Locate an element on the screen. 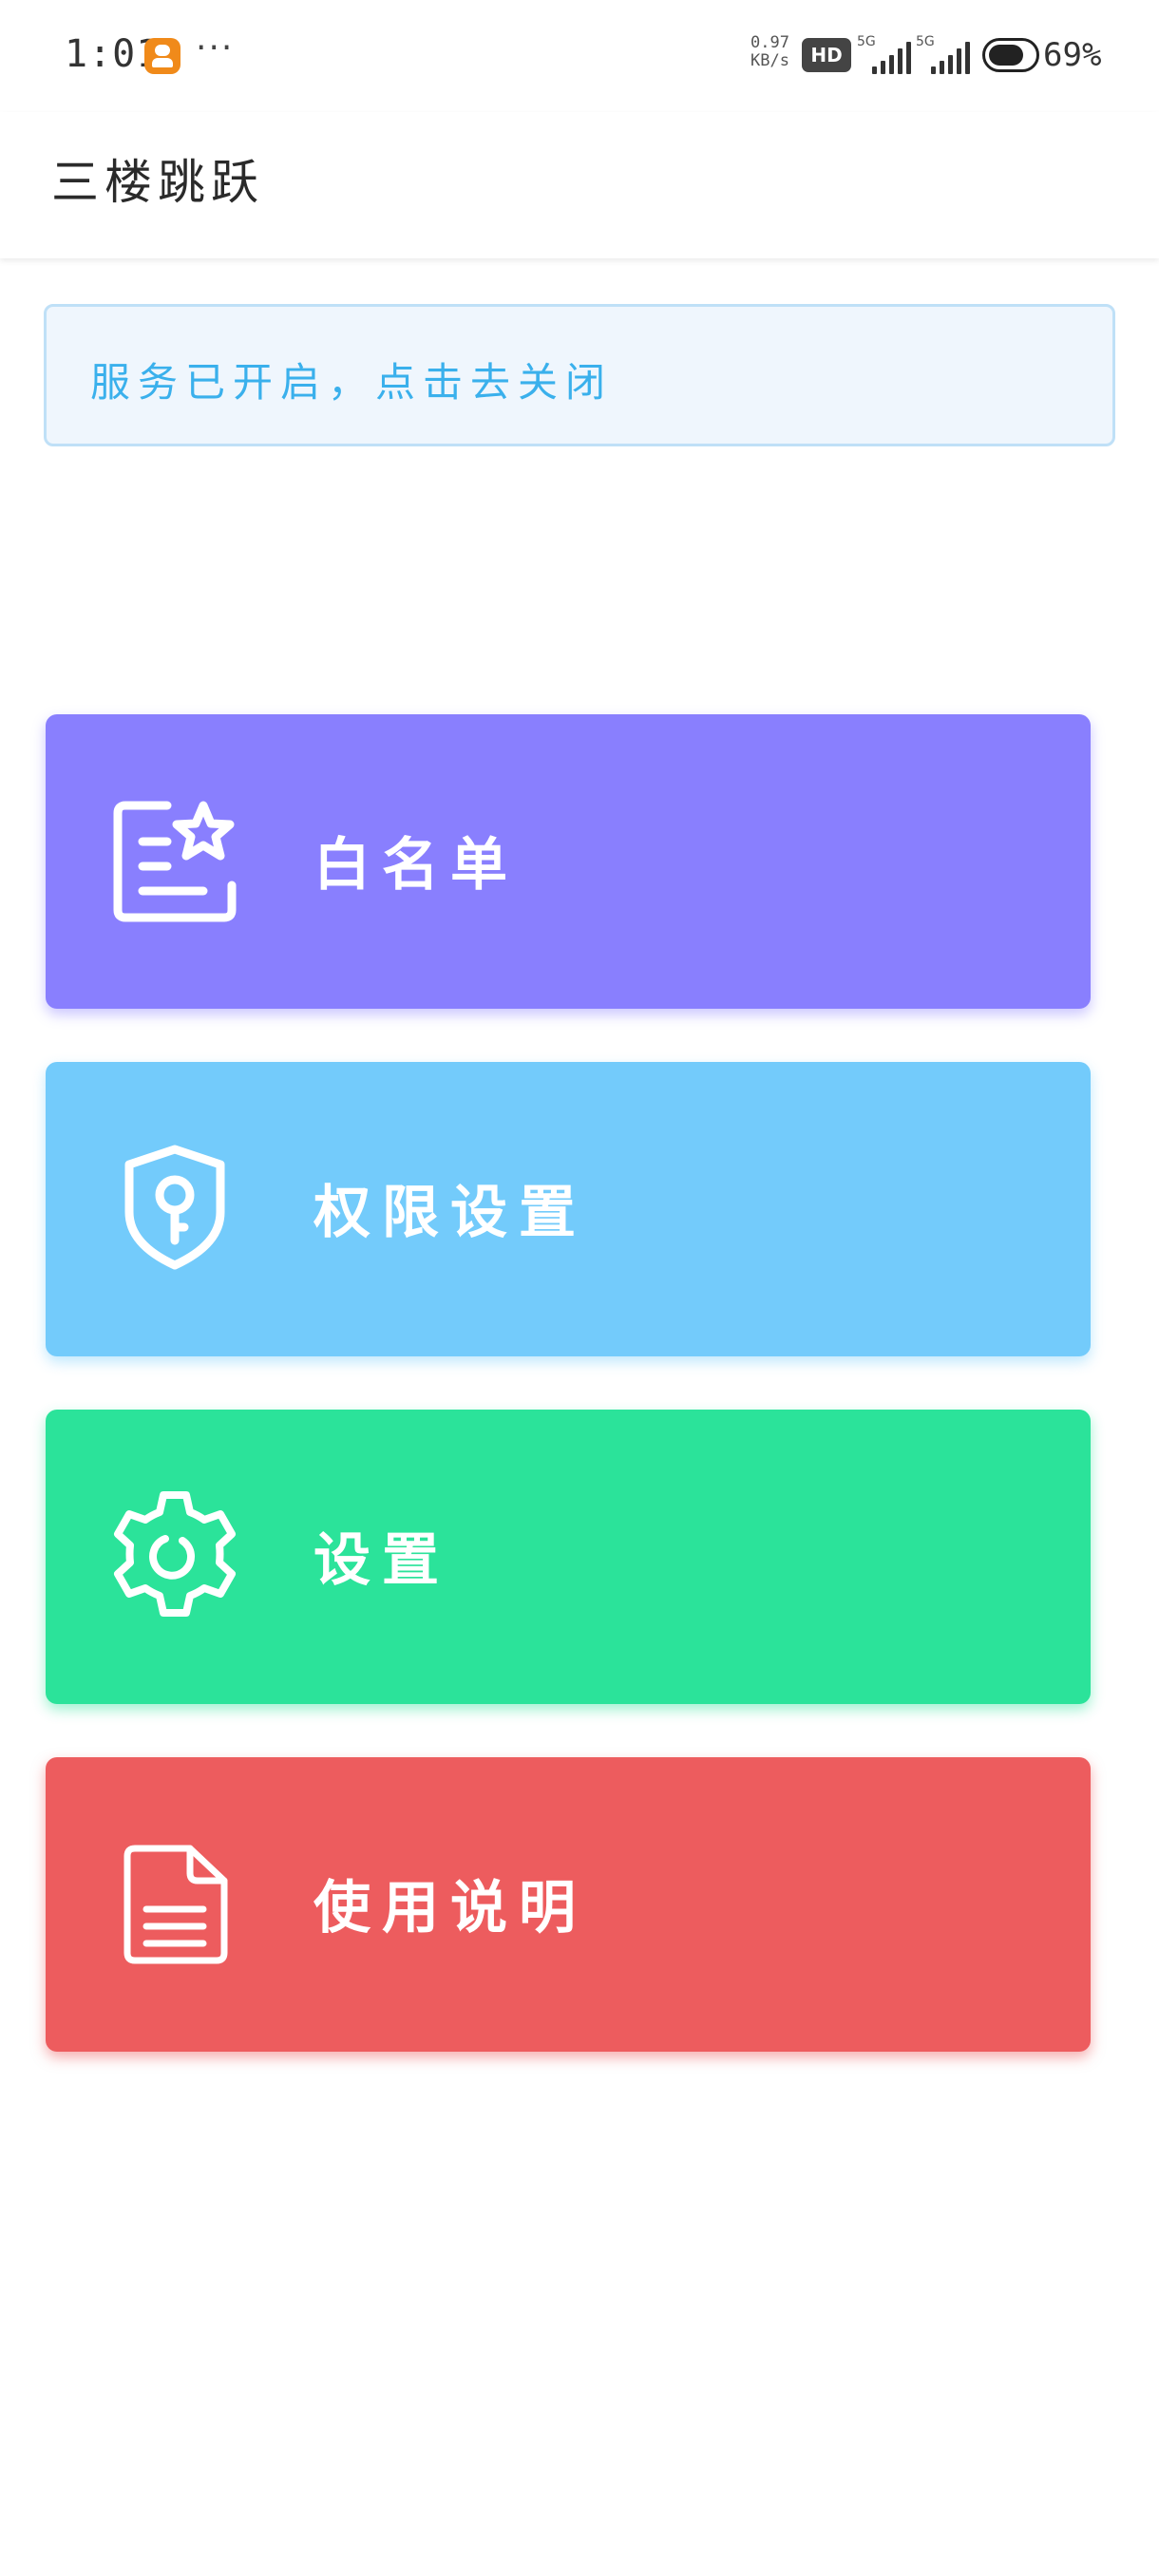 Image resolution: width=1159 pixels, height=2576 pixels. settings-button: 设置 is located at coordinates (568, 1557).